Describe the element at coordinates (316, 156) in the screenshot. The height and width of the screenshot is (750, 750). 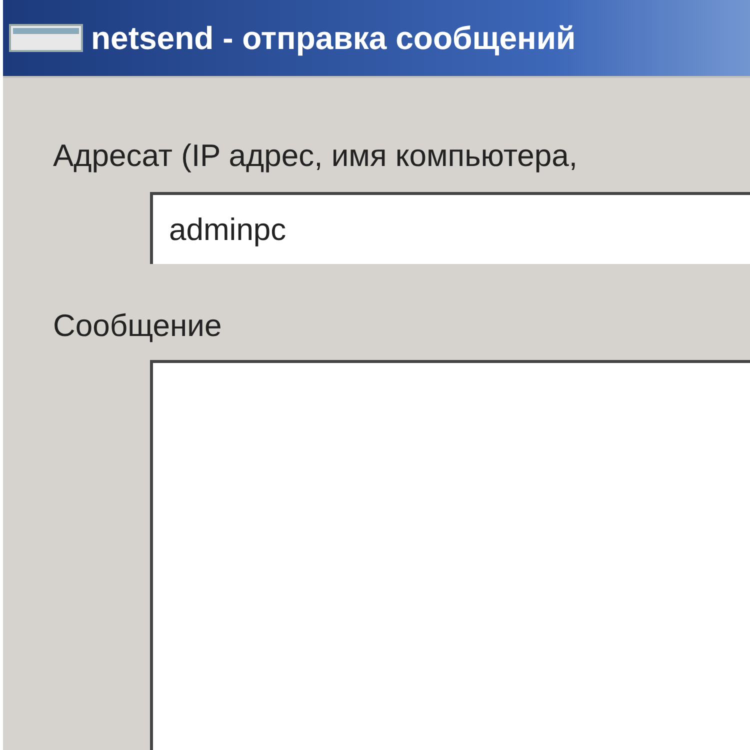
I see `recipient-label: Адресат (IP адрес, имя компьютера,` at that location.